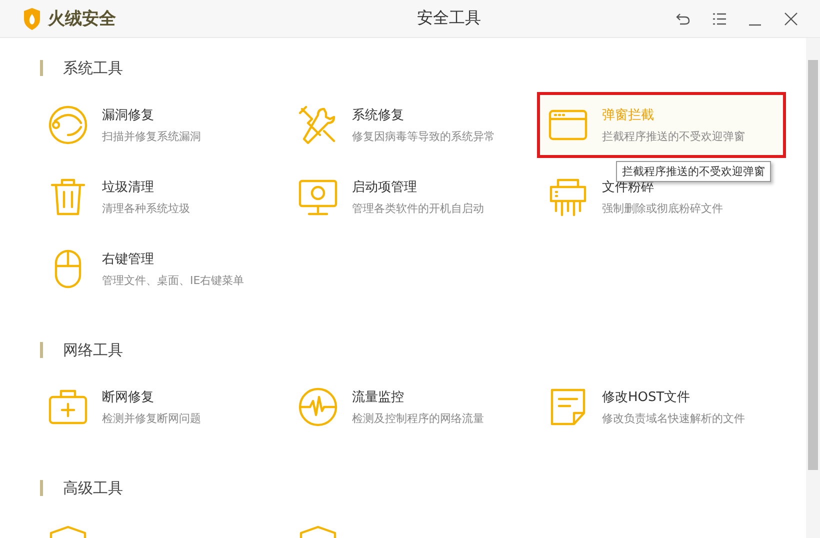 The width and height of the screenshot is (820, 538). What do you see at coordinates (423, 136) in the screenshot?
I see `tool-description: 修复因病毒等导致的系统异常` at bounding box center [423, 136].